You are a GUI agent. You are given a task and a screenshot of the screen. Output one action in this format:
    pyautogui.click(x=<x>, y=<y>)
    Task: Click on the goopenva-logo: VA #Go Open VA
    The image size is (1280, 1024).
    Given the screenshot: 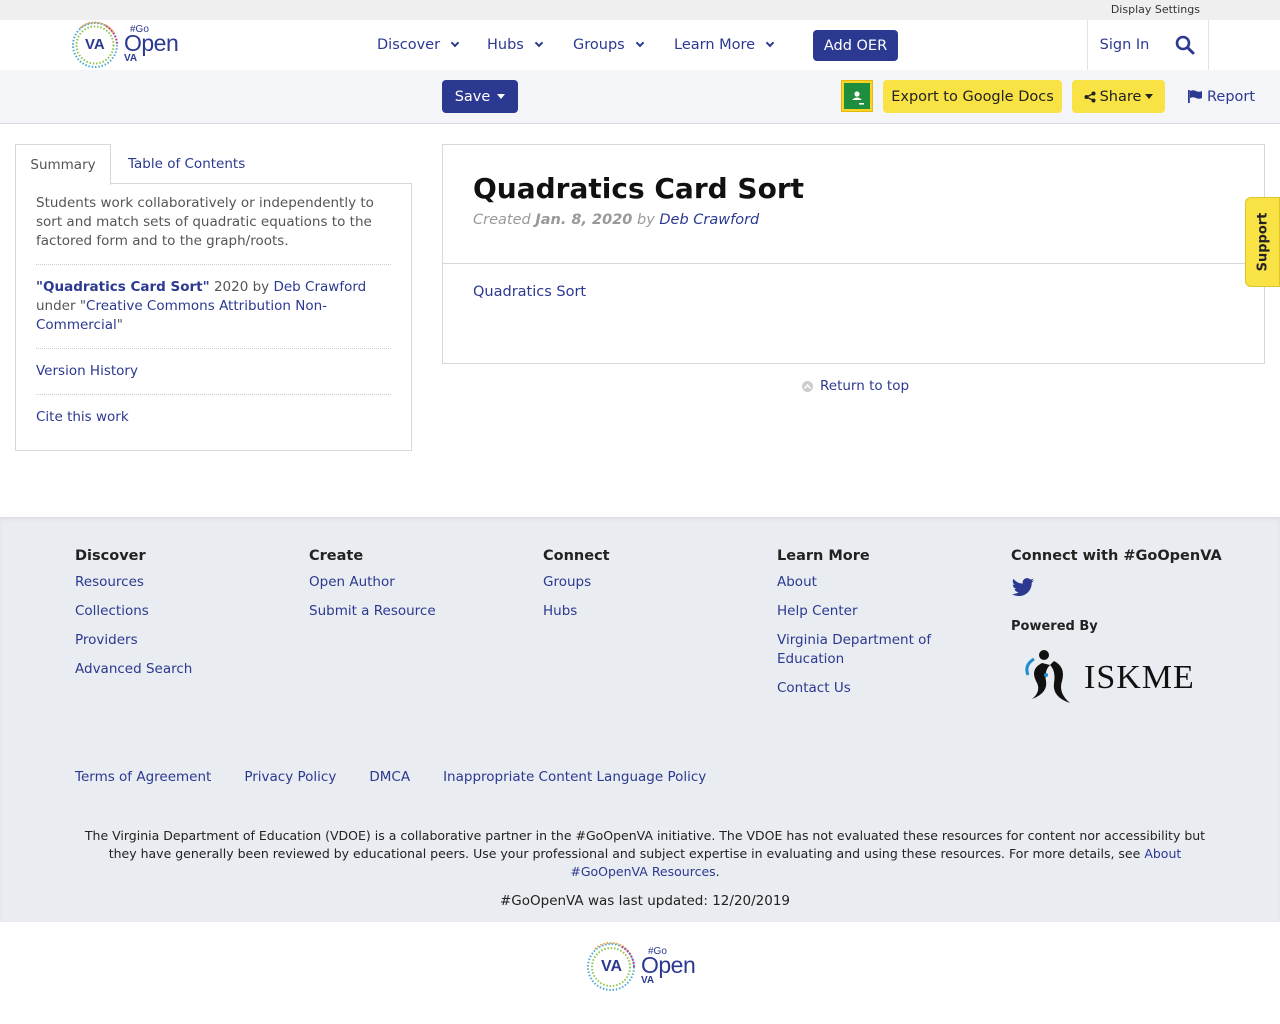 What is the action you would take?
    pyautogui.click(x=125, y=45)
    